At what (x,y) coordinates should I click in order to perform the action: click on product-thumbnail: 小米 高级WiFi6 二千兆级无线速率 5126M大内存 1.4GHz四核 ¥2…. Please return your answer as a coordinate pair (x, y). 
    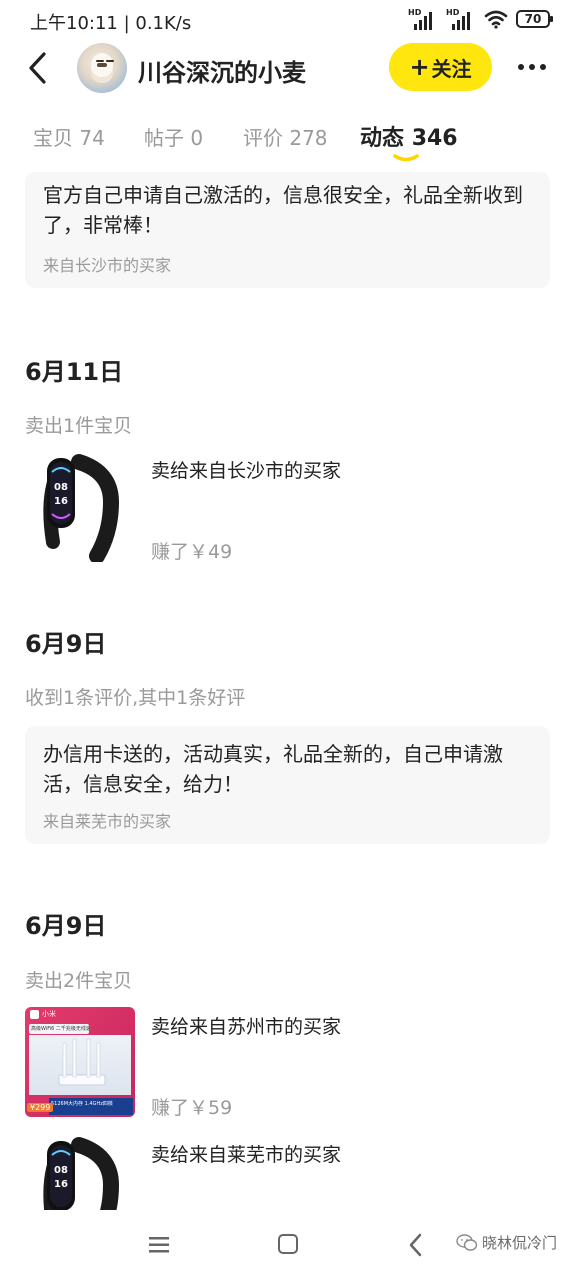
    Looking at the image, I should click on (80, 1062).